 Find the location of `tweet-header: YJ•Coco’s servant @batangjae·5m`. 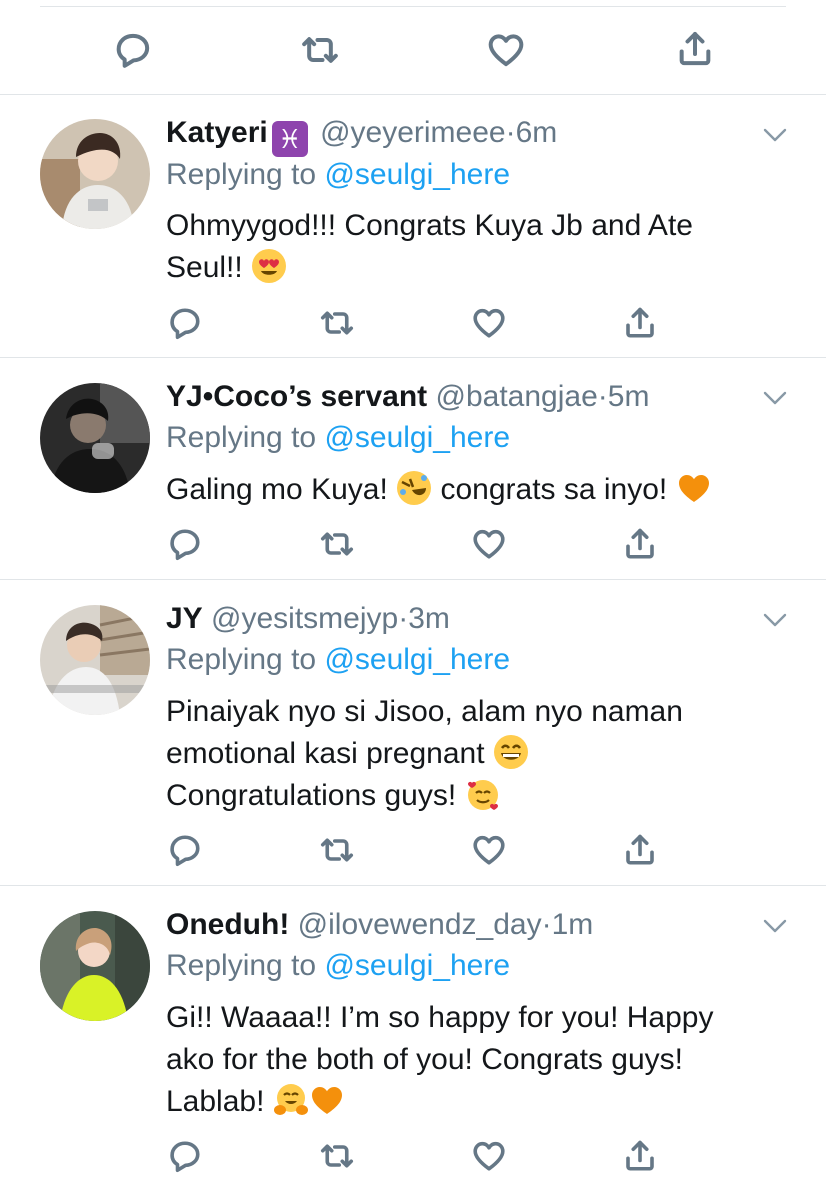

tweet-header: YJ•Coco’s servant @batangjae·5m is located at coordinates (407, 397).